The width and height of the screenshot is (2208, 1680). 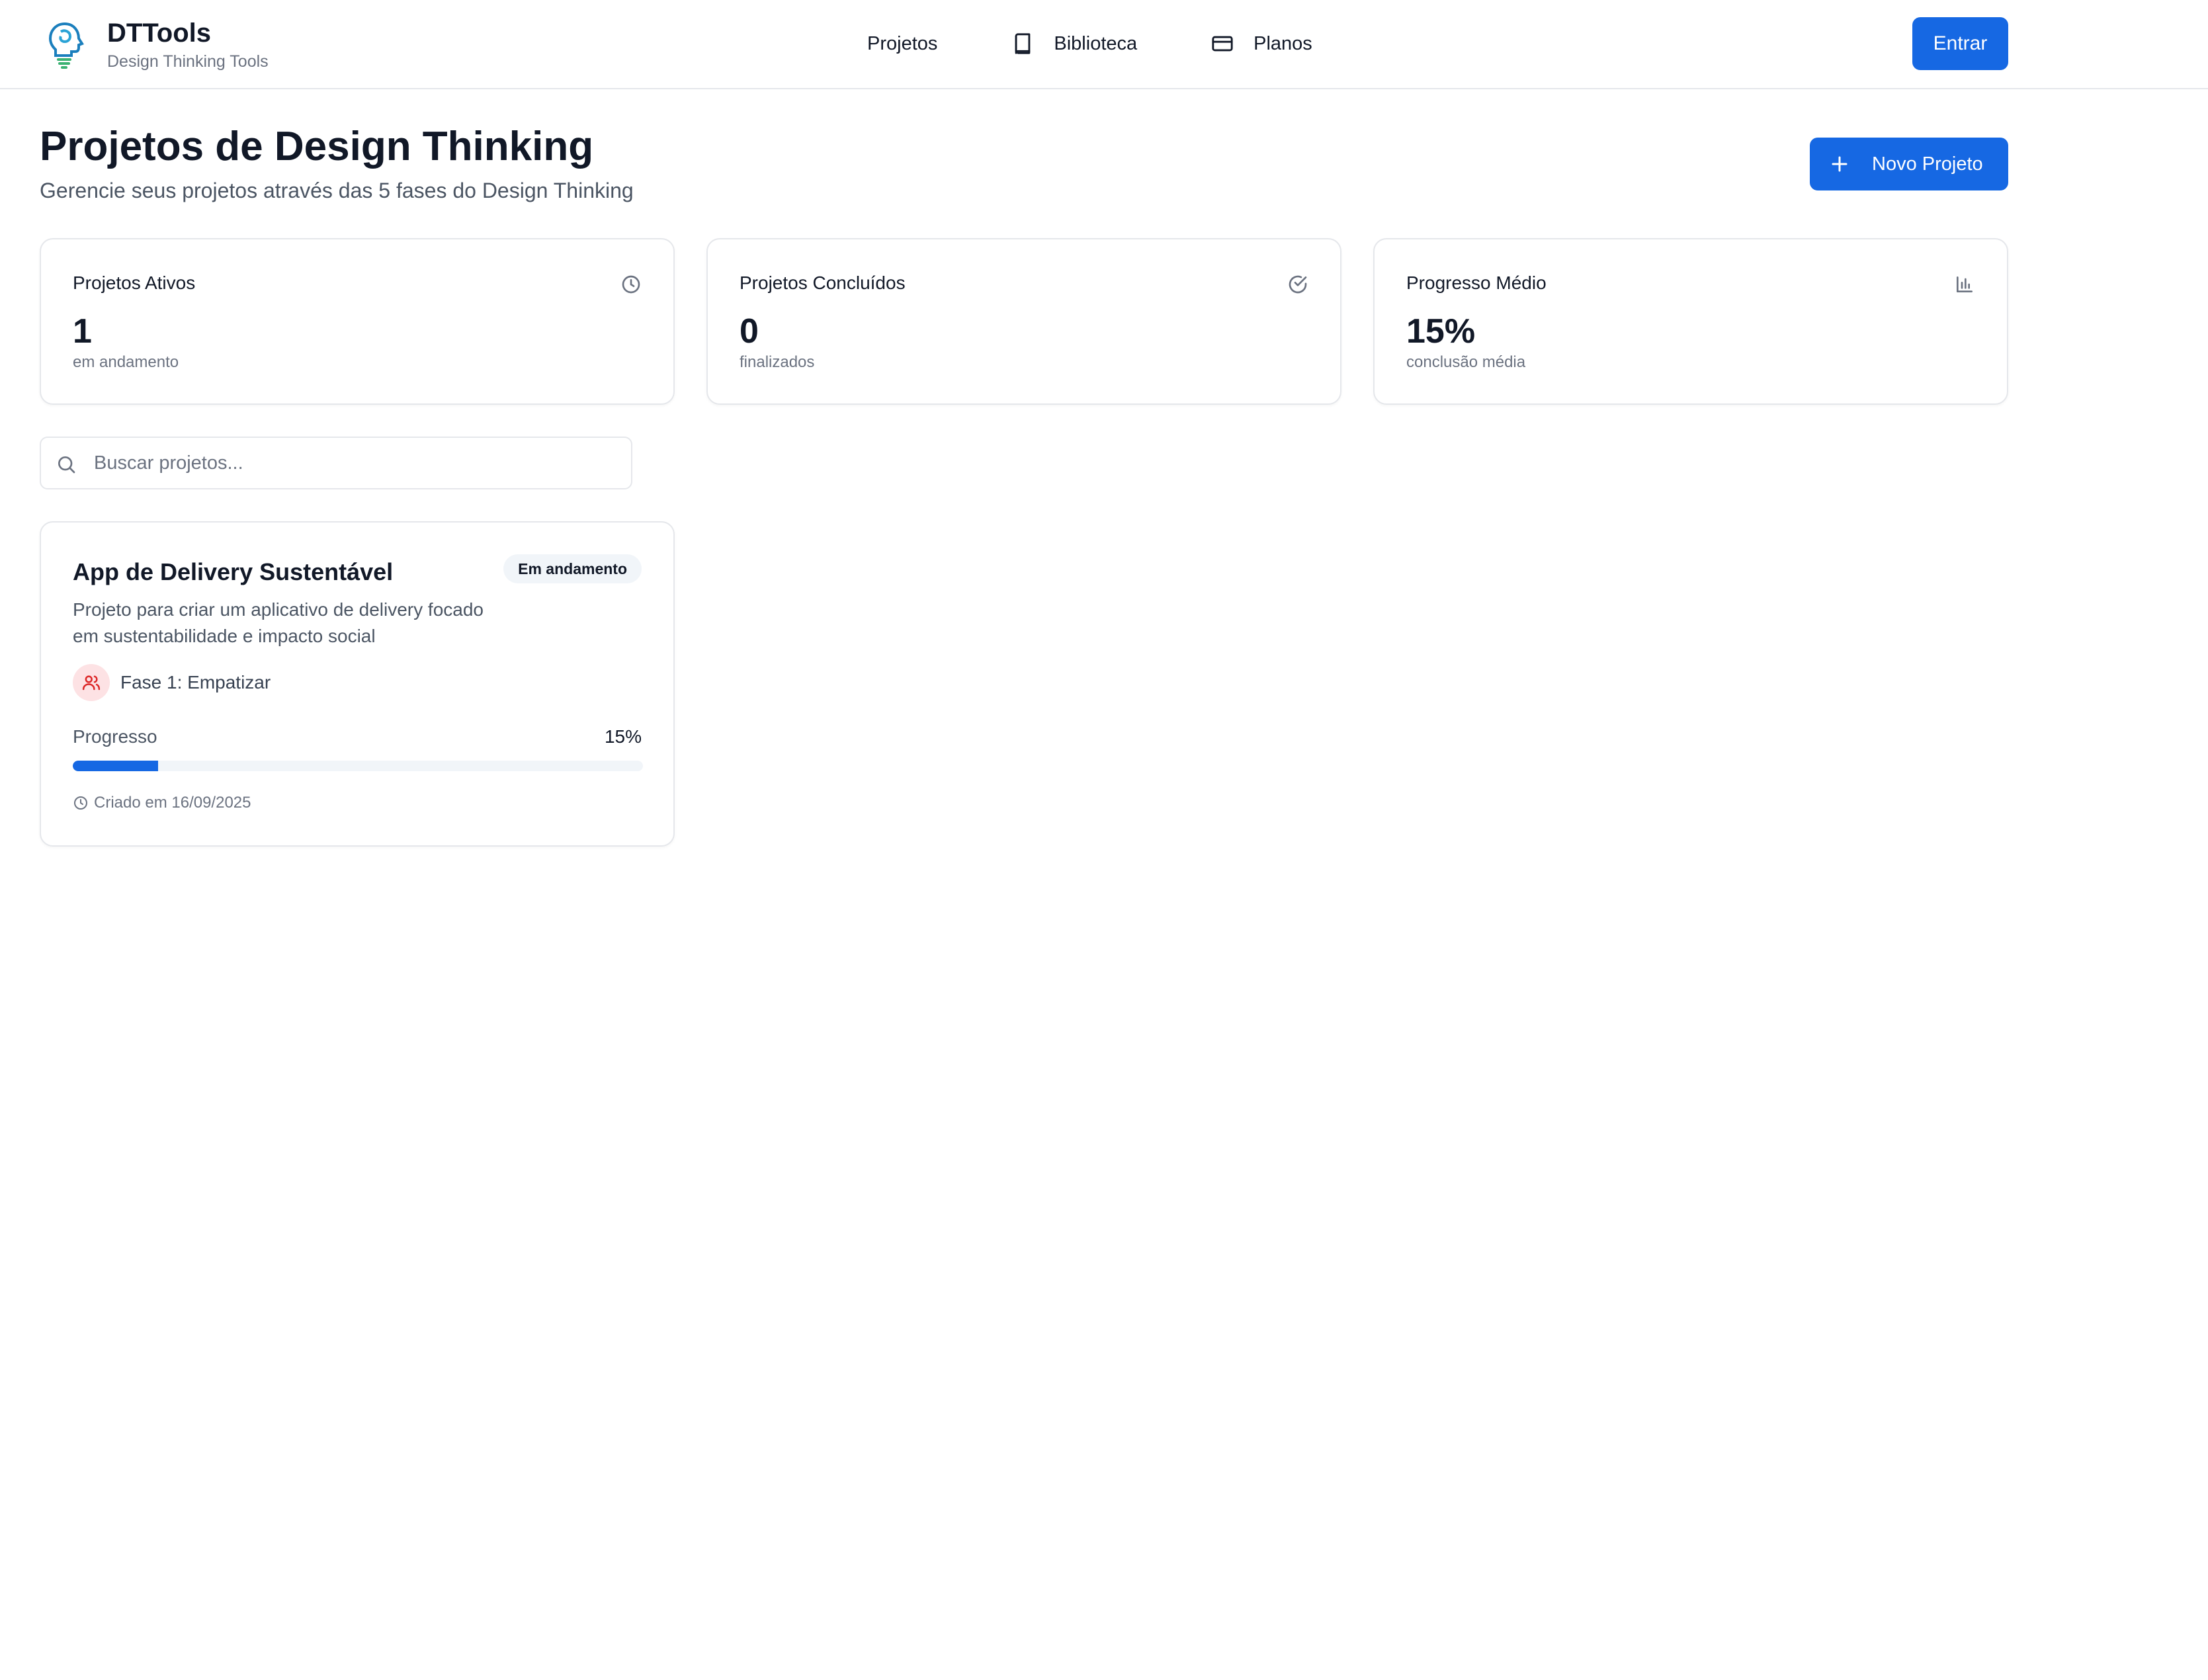 What do you see at coordinates (623, 736) in the screenshot?
I see `progress-value: 15%` at bounding box center [623, 736].